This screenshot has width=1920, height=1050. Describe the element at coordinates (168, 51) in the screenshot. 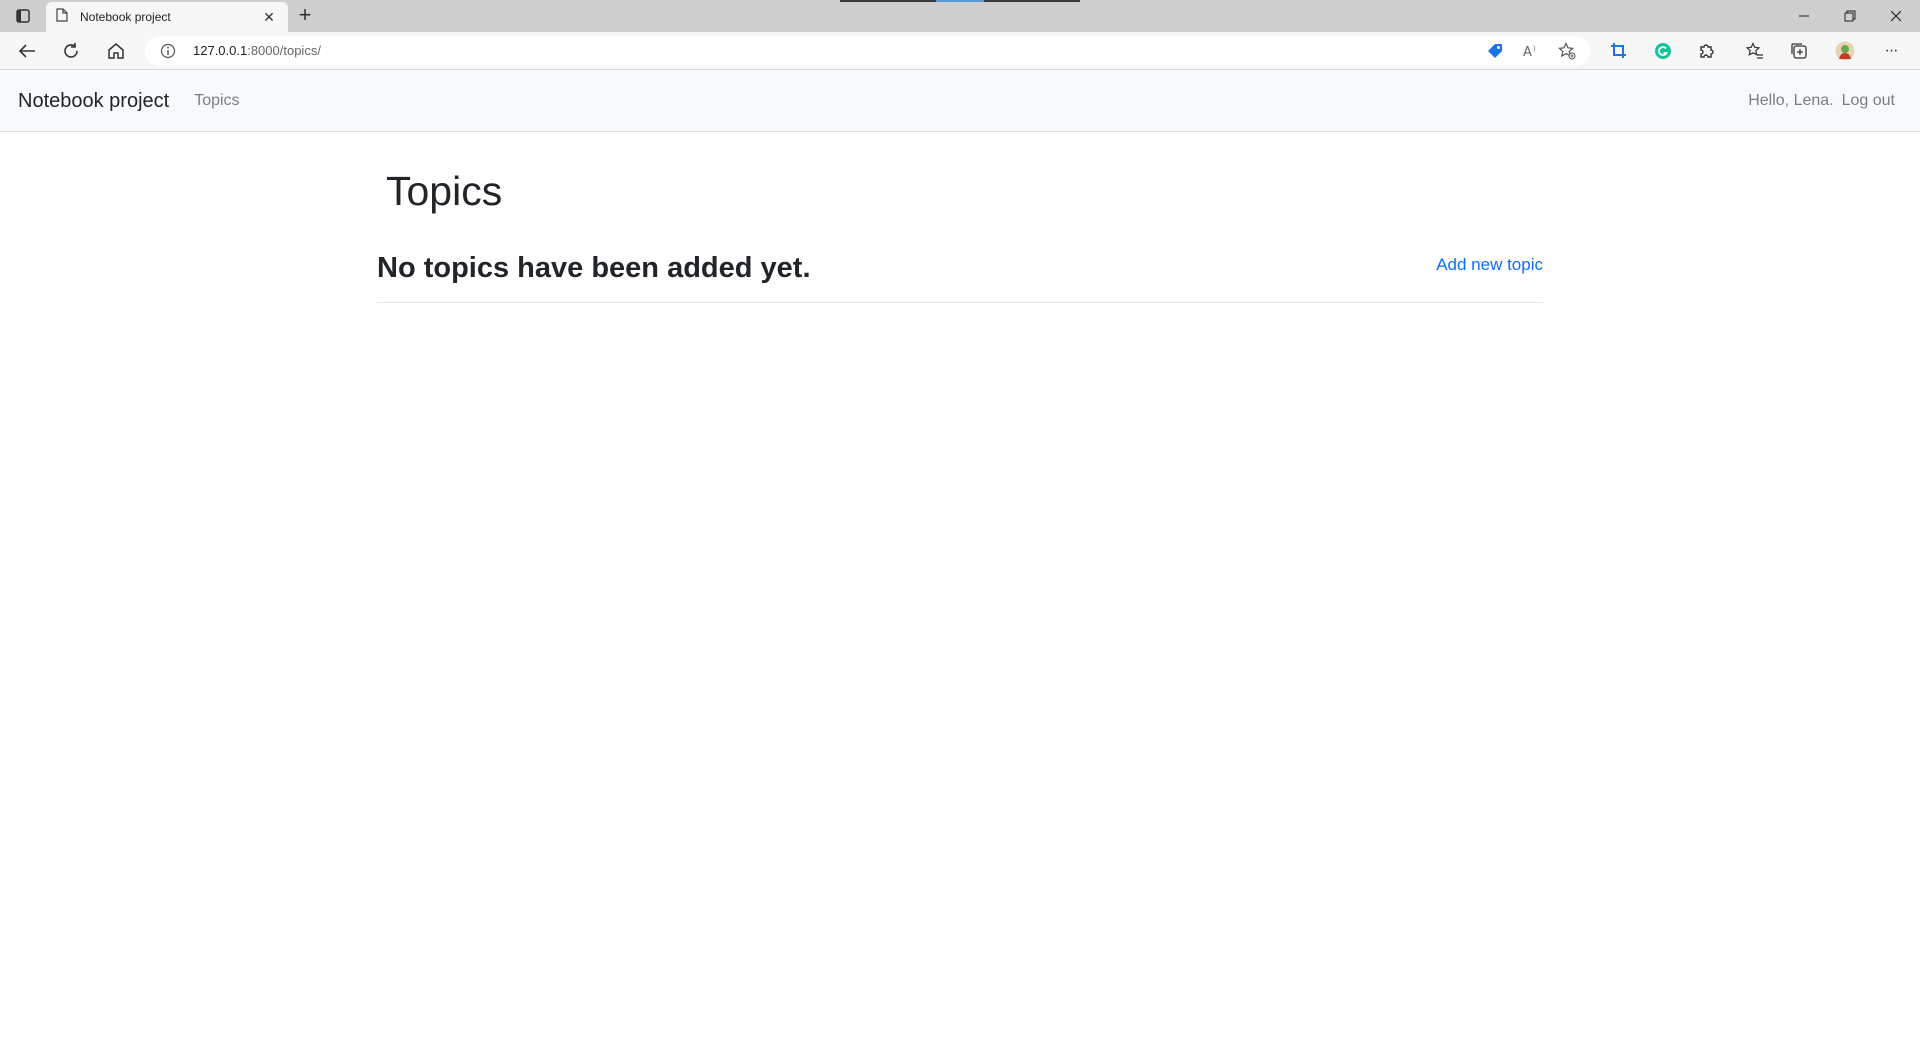

I see `info-icon` at that location.